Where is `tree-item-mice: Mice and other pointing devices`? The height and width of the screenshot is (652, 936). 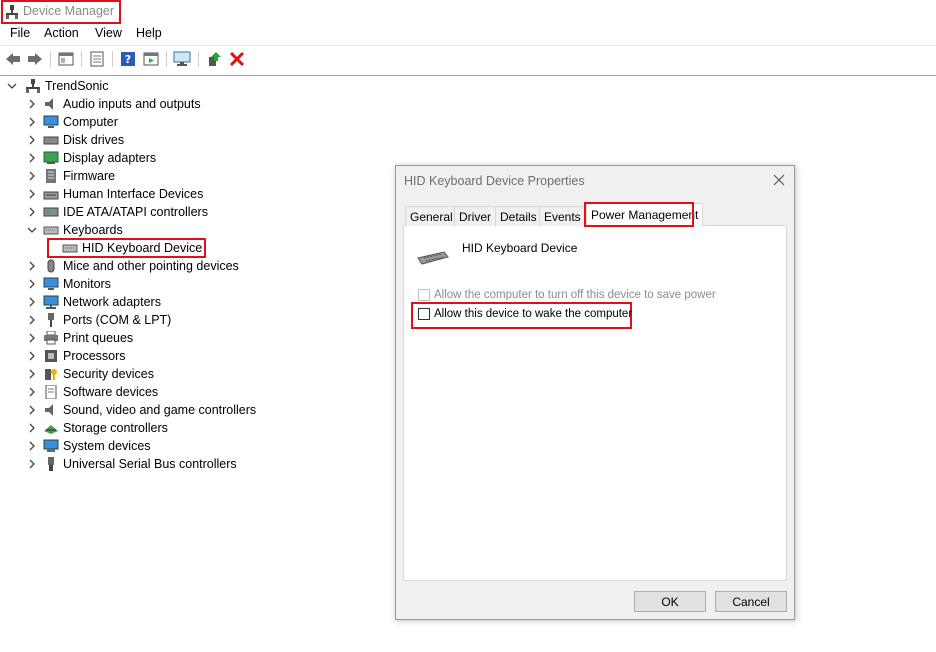
tree-item-mice: Mice and other pointing devices is located at coordinates (132, 266).